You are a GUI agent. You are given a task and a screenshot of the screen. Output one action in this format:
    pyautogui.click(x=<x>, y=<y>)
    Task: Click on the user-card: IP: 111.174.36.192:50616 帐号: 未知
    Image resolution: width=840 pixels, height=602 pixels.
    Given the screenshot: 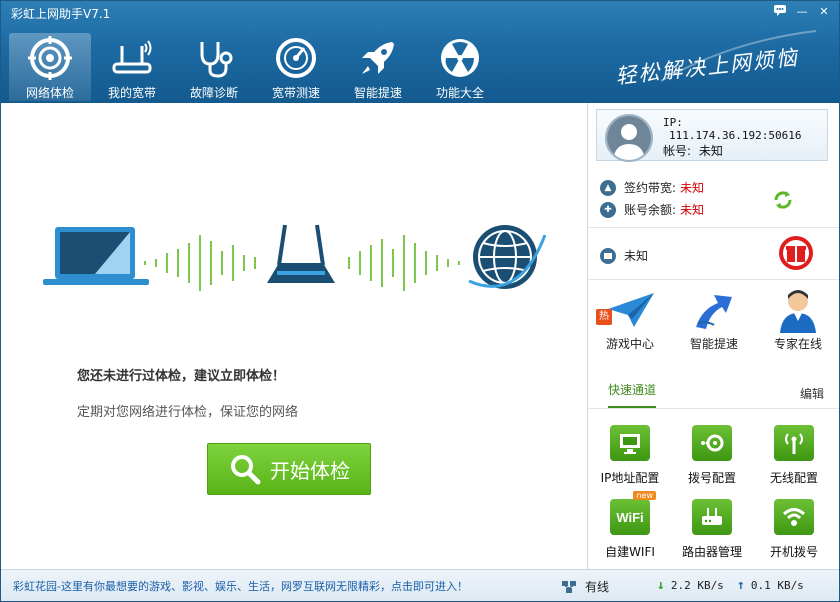 What is the action you would take?
    pyautogui.click(x=712, y=135)
    